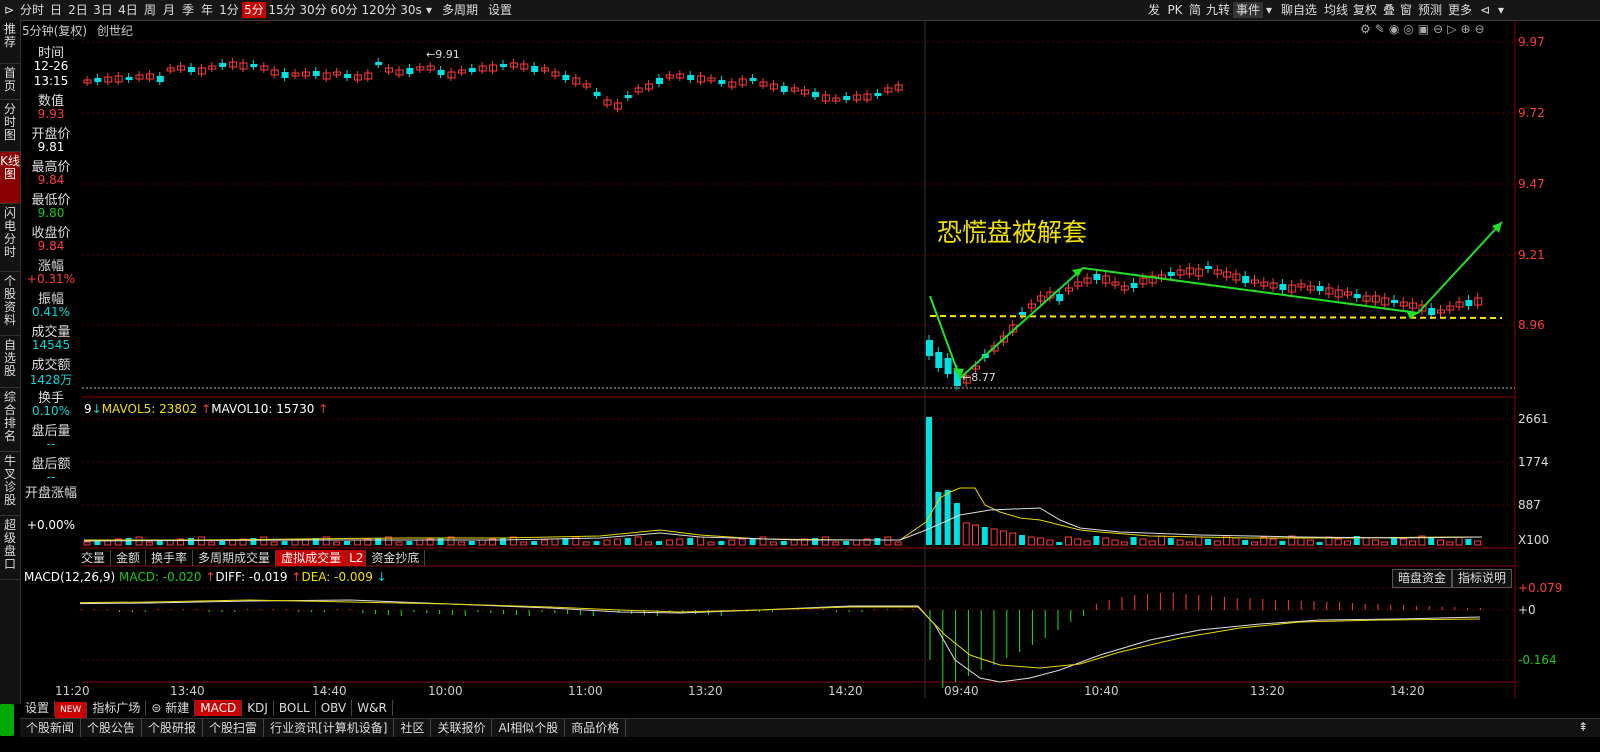 The height and width of the screenshot is (752, 1600). Describe the element at coordinates (94, 558) in the screenshot. I see `tab-volume: 交量` at that location.